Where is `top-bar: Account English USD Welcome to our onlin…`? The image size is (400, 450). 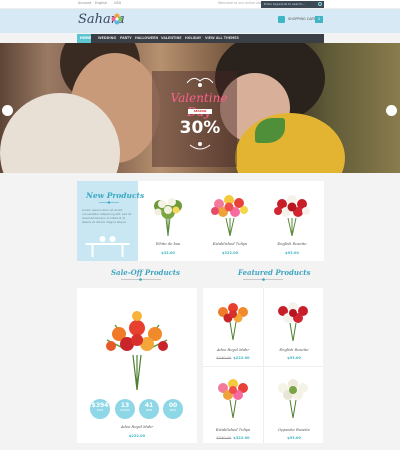
top-bar: Account English USD Welcome to our onlin… is located at coordinates (200, 4).